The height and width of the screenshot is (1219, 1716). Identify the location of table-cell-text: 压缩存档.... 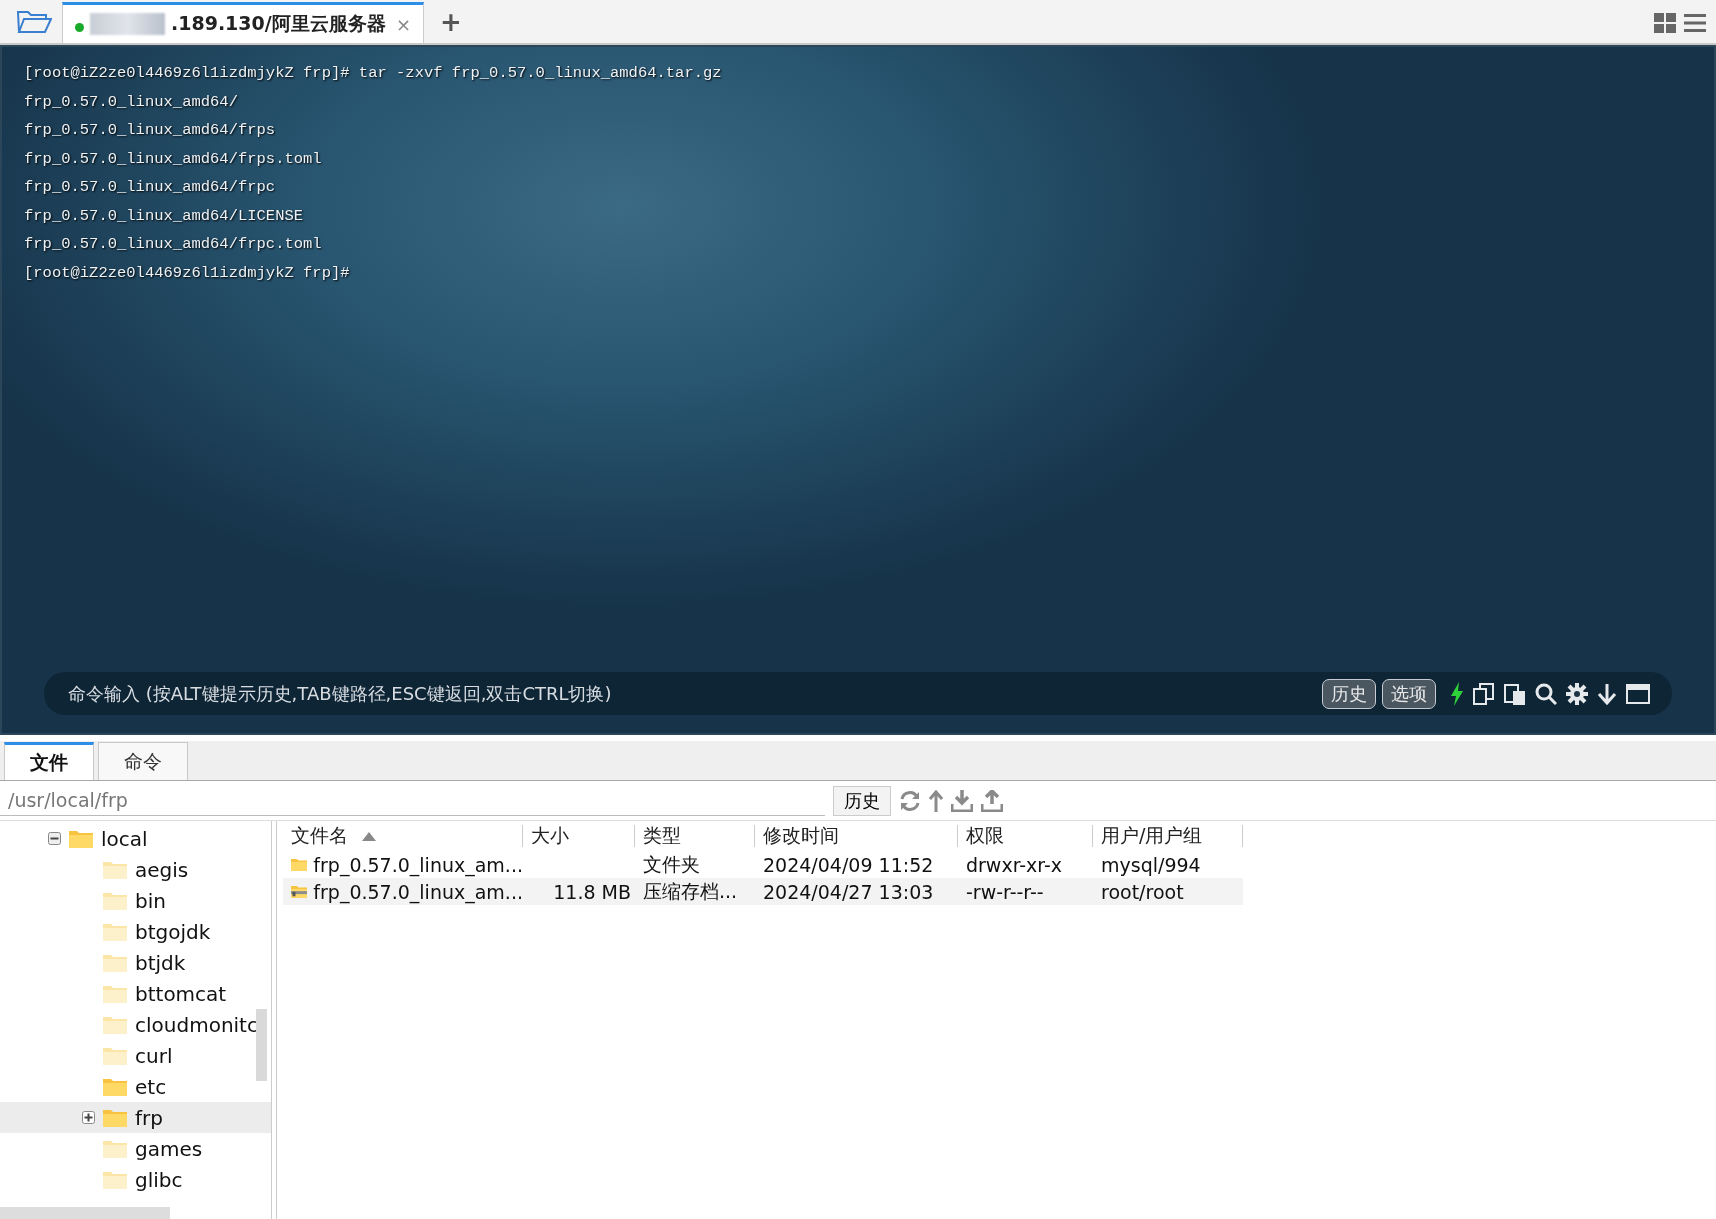
(690, 891).